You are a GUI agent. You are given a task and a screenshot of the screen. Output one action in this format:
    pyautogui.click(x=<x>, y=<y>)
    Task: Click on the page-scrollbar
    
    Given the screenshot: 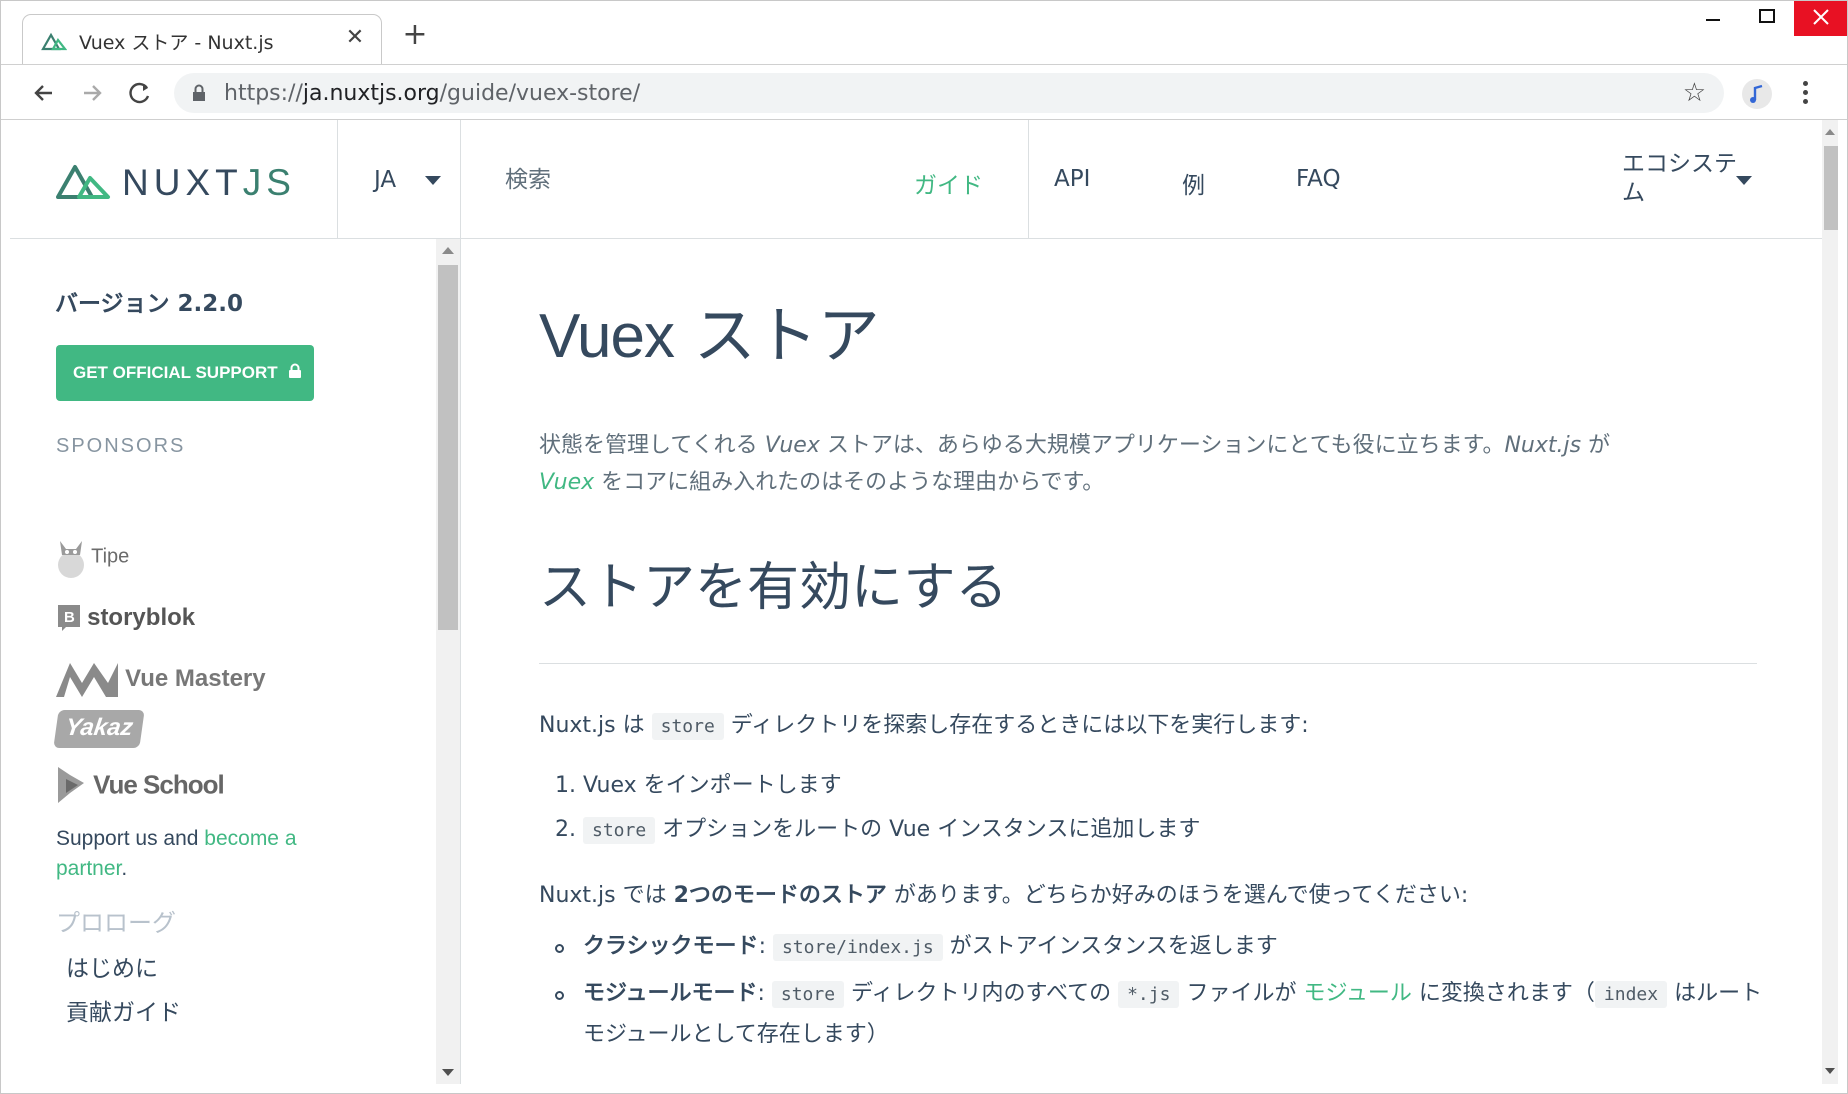 What is the action you would take?
    pyautogui.click(x=1830, y=602)
    